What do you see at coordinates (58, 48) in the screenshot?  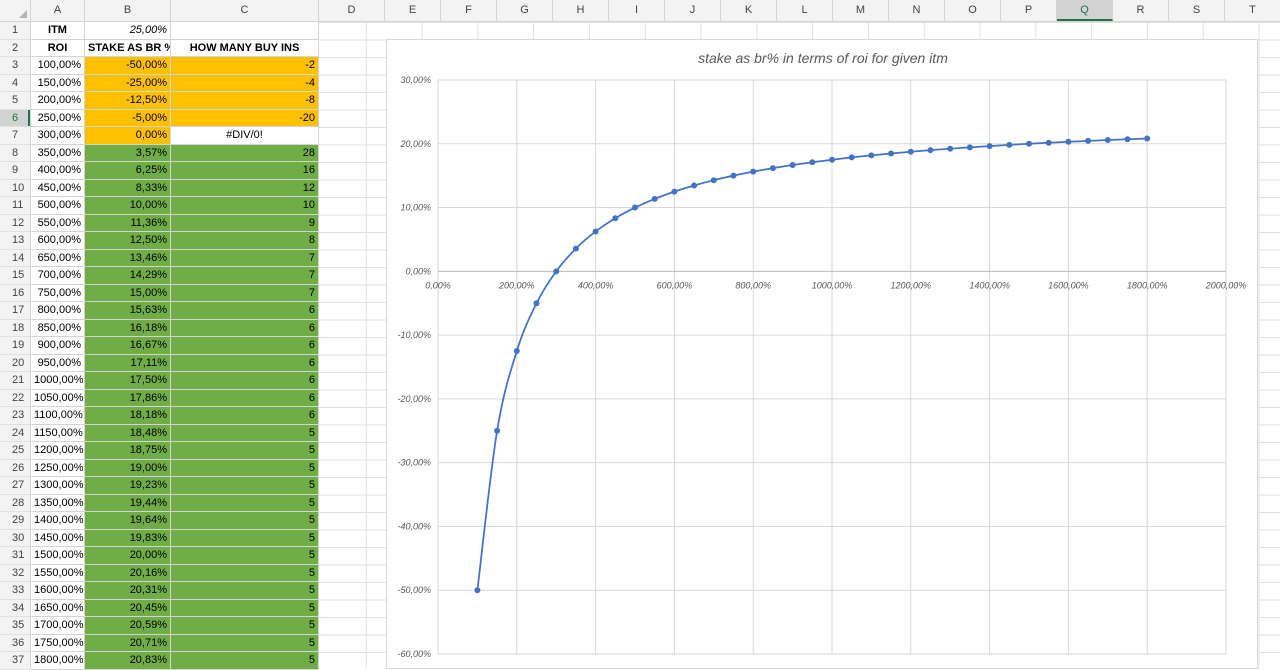 I see `roi-header: ROI` at bounding box center [58, 48].